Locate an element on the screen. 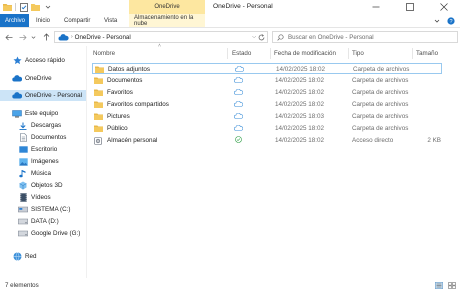 The height and width of the screenshot is (292, 460). nav-item-onedrive-personal: OneDrive - Personal is located at coordinates (43, 95).